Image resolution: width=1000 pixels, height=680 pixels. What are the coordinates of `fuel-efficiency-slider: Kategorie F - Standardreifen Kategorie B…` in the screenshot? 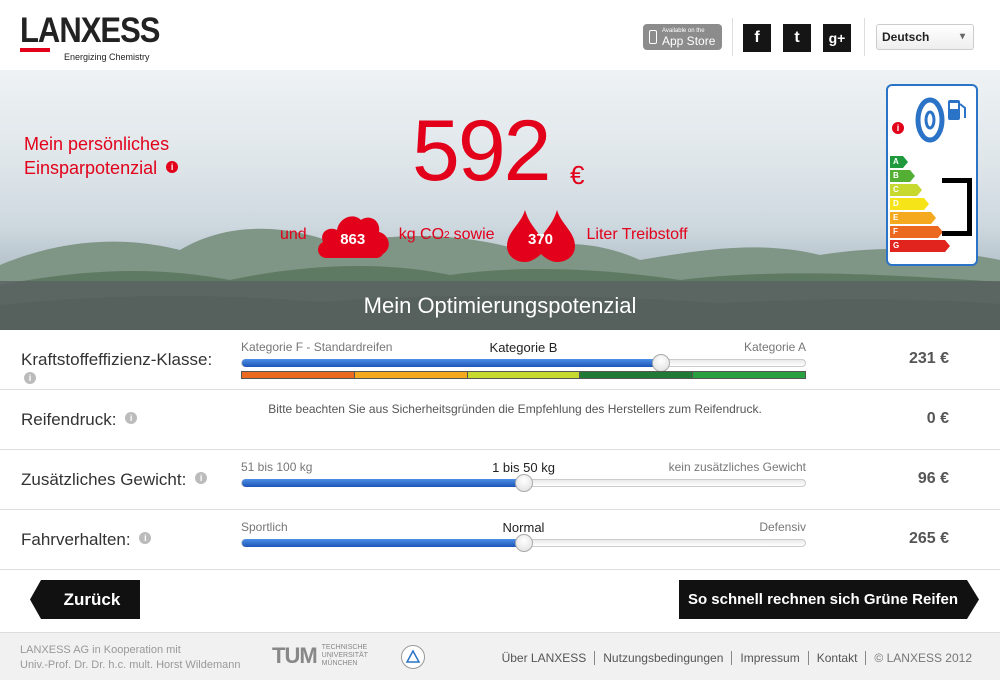 It's located at (523, 359).